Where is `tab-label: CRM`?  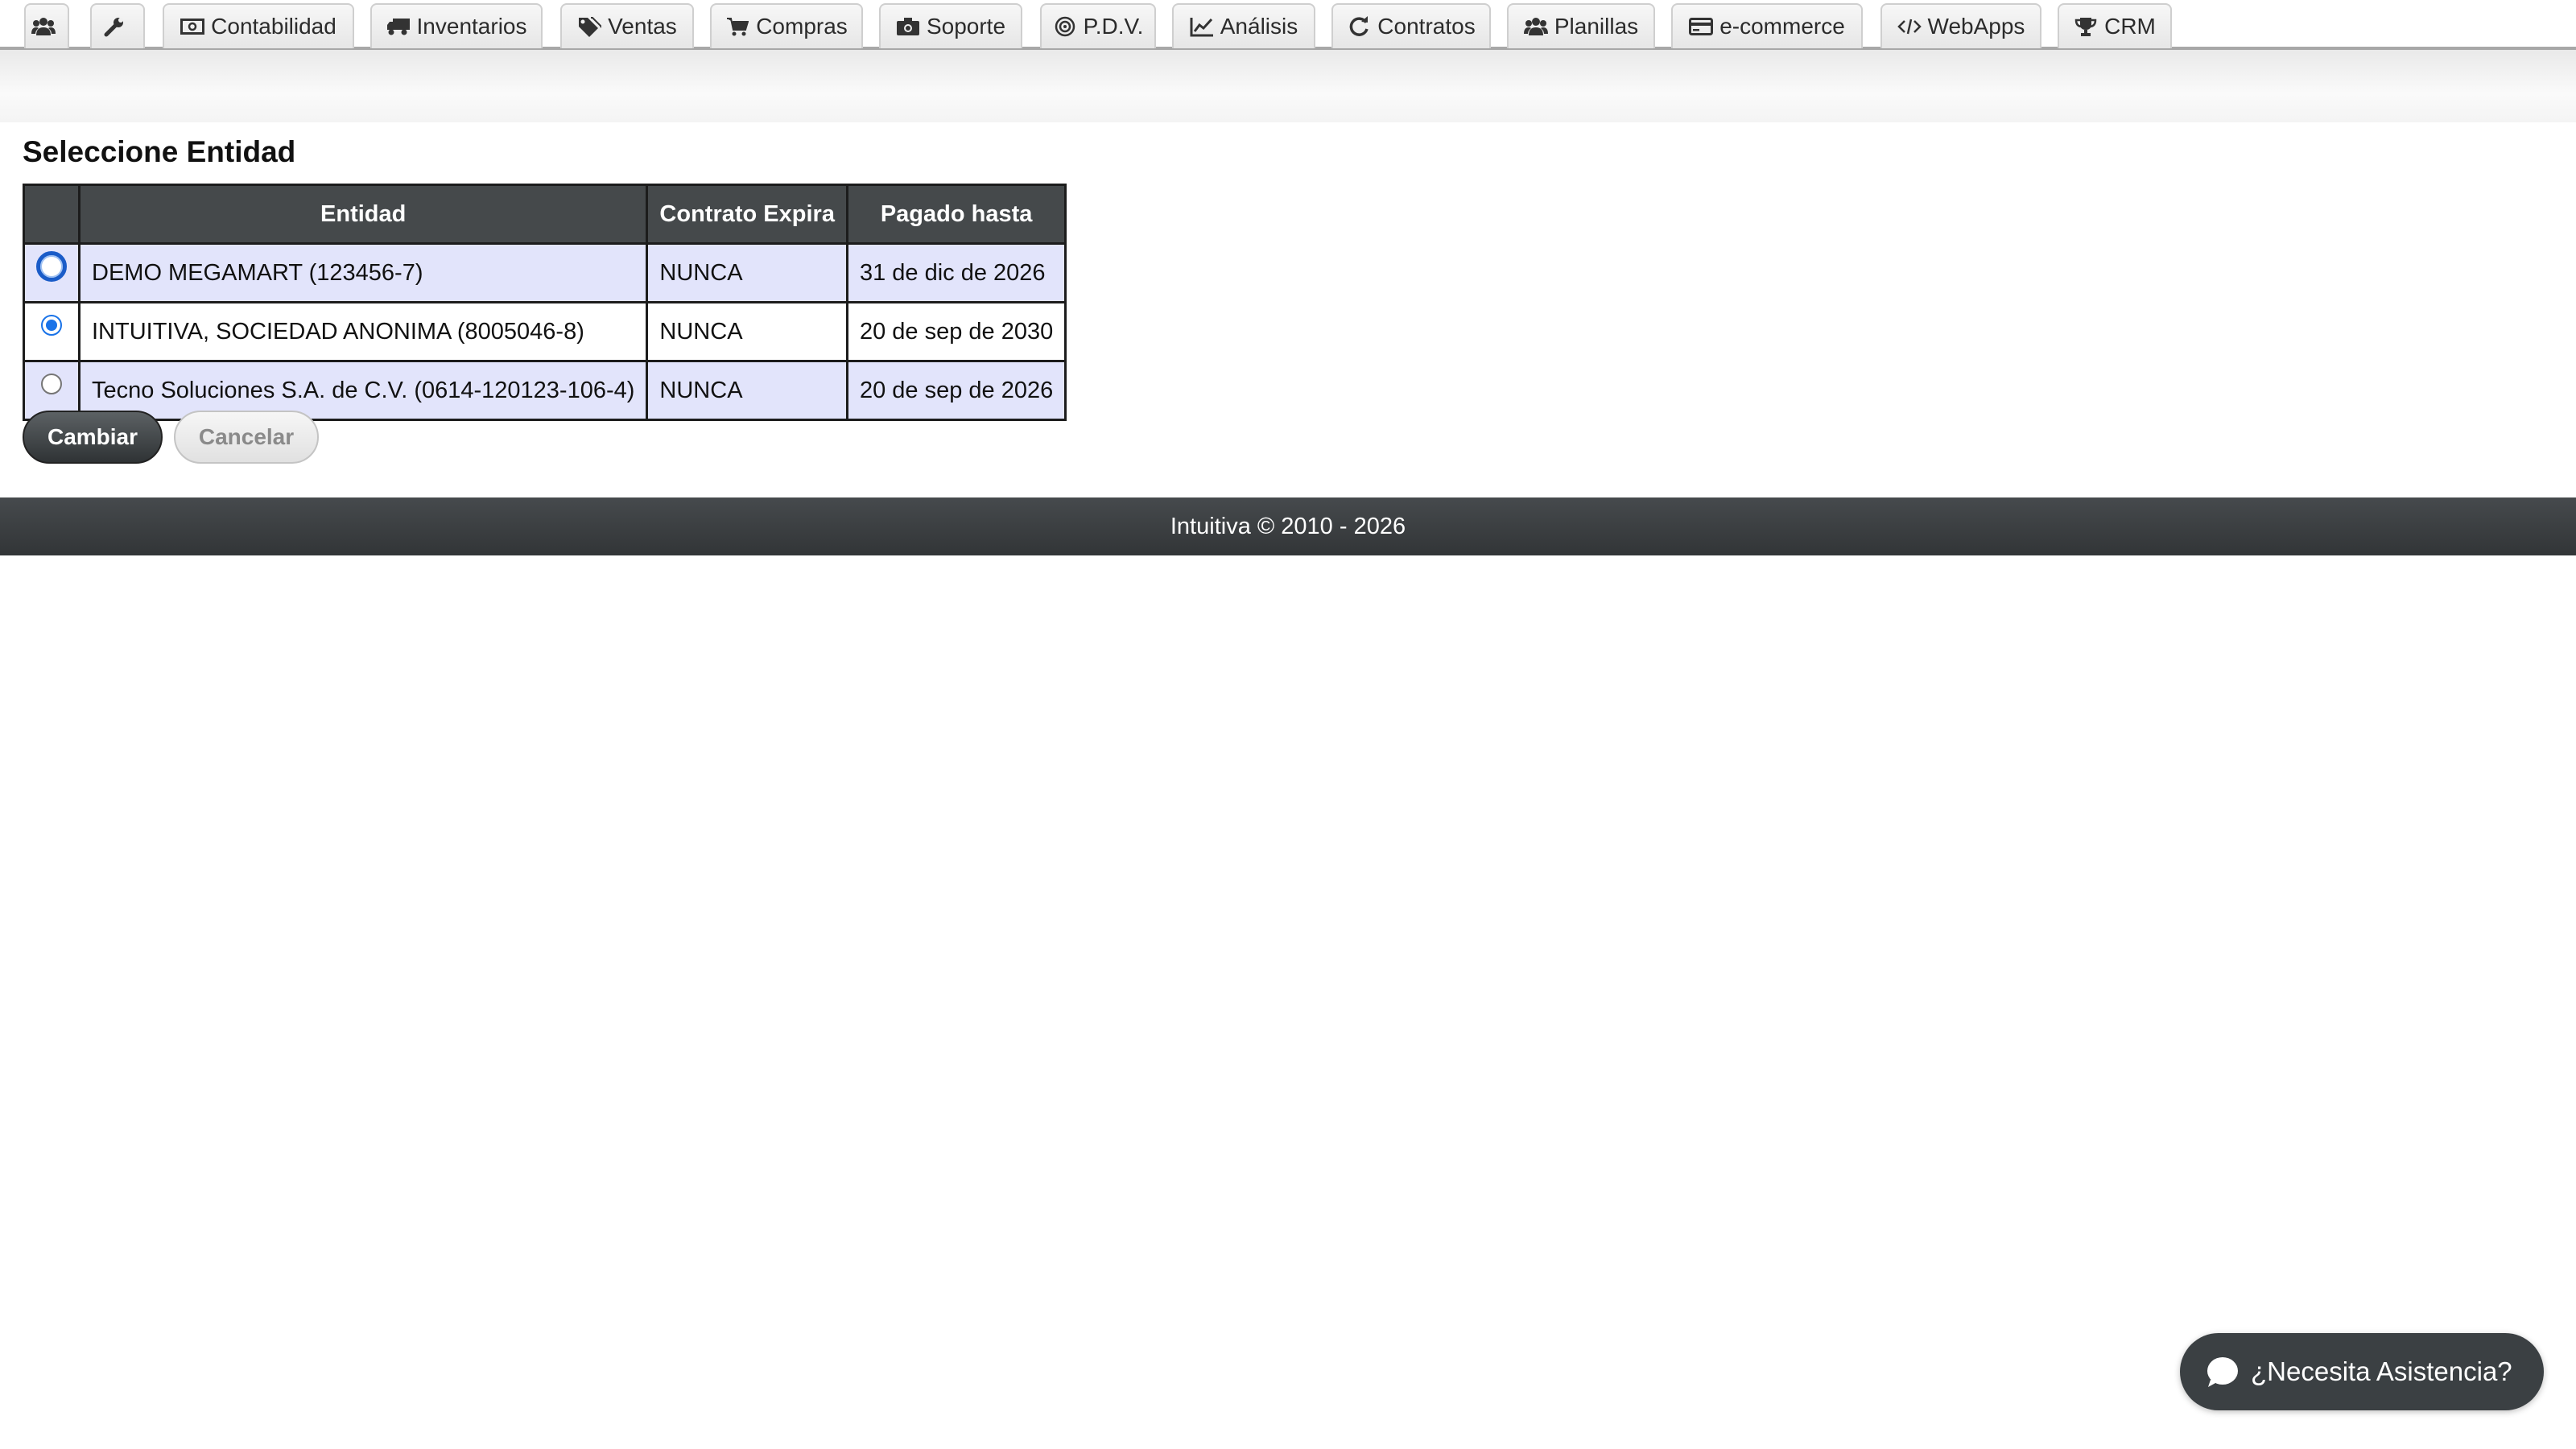 tab-label: CRM is located at coordinates (2130, 26).